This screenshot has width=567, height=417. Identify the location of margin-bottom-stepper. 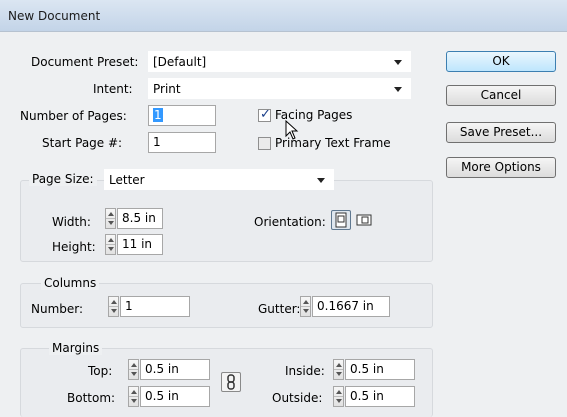
(133, 396).